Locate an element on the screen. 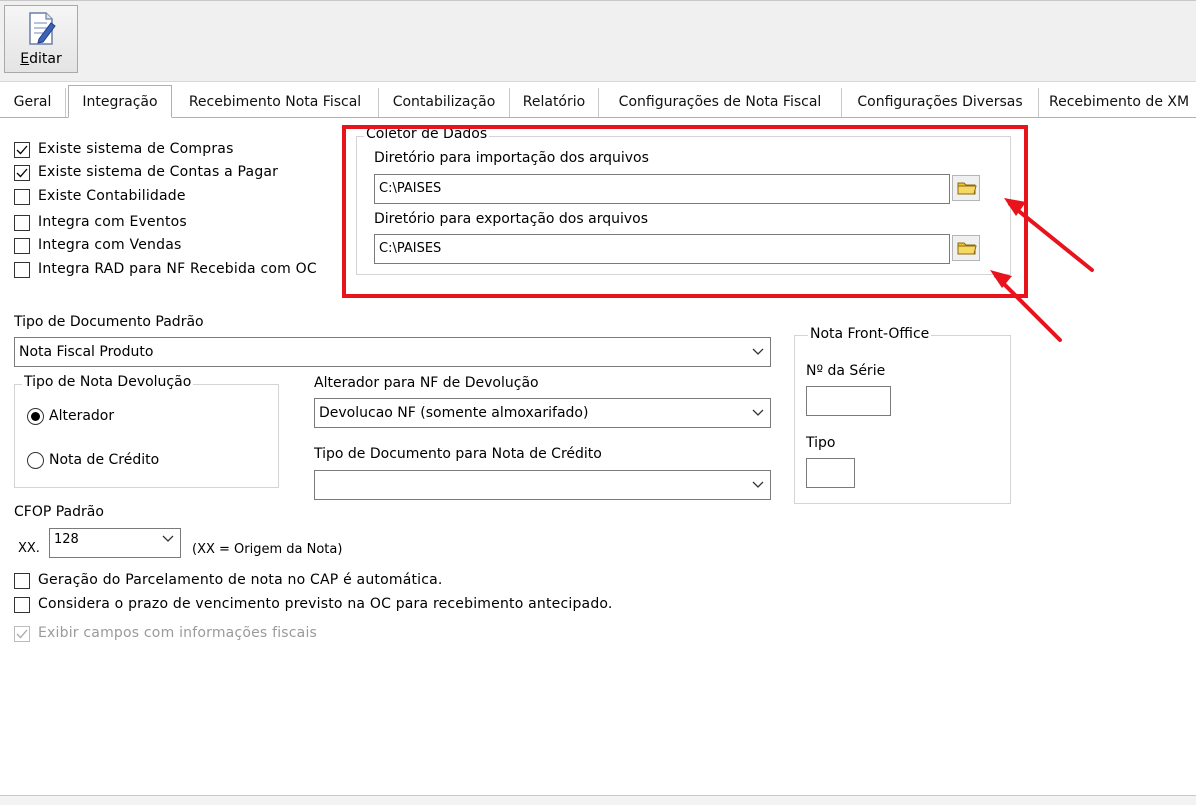 The width and height of the screenshot is (1196, 805). tipo-doc-credito-select is located at coordinates (542, 485).